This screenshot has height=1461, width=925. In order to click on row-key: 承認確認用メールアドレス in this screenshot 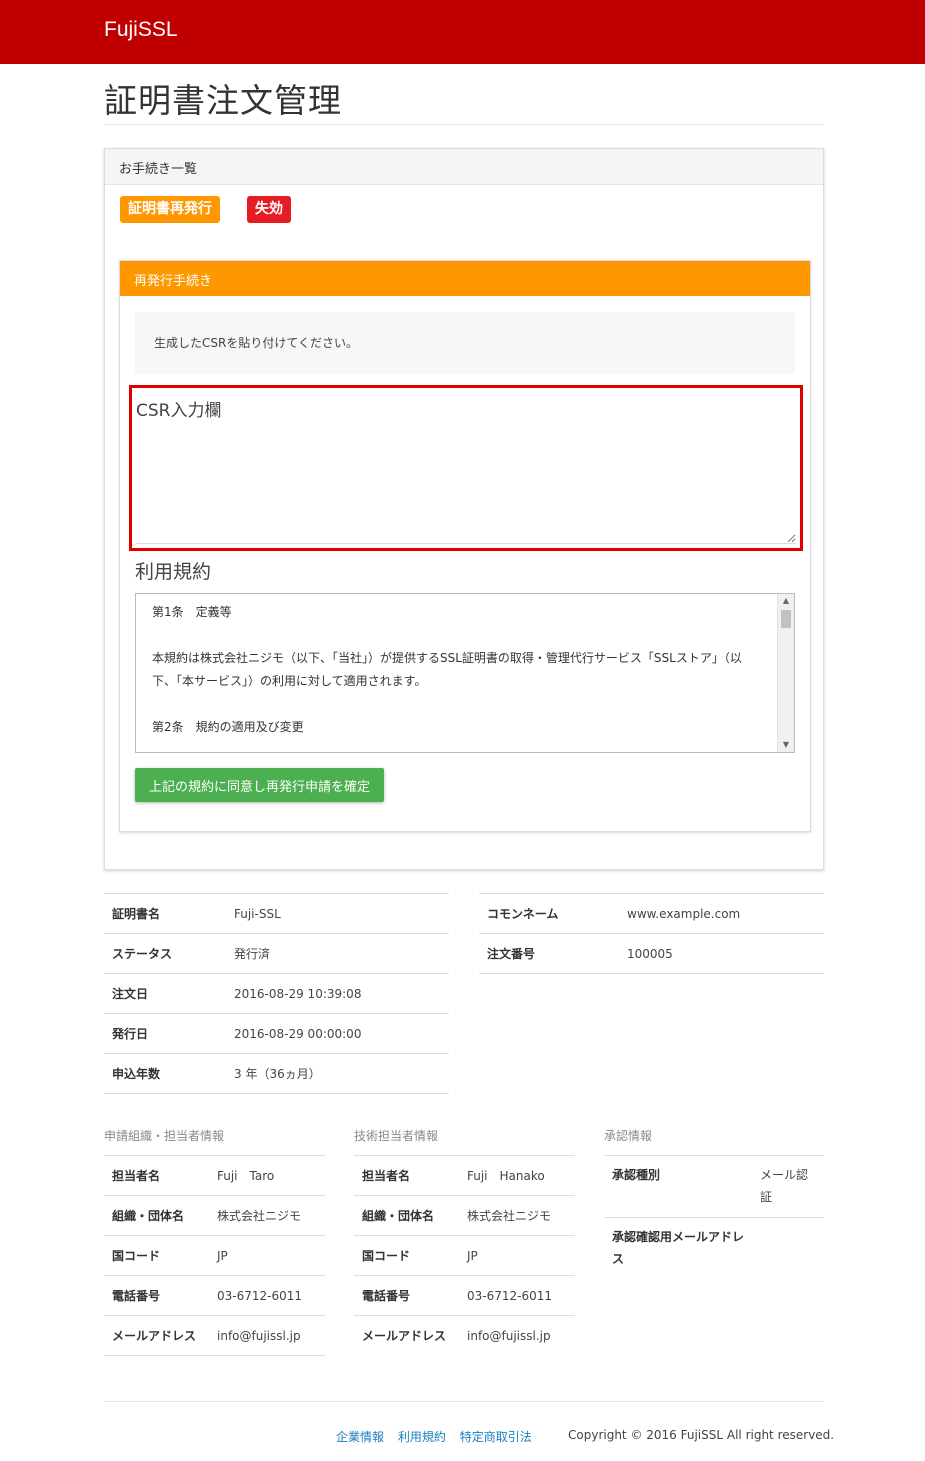, I will do `click(678, 1248)`.